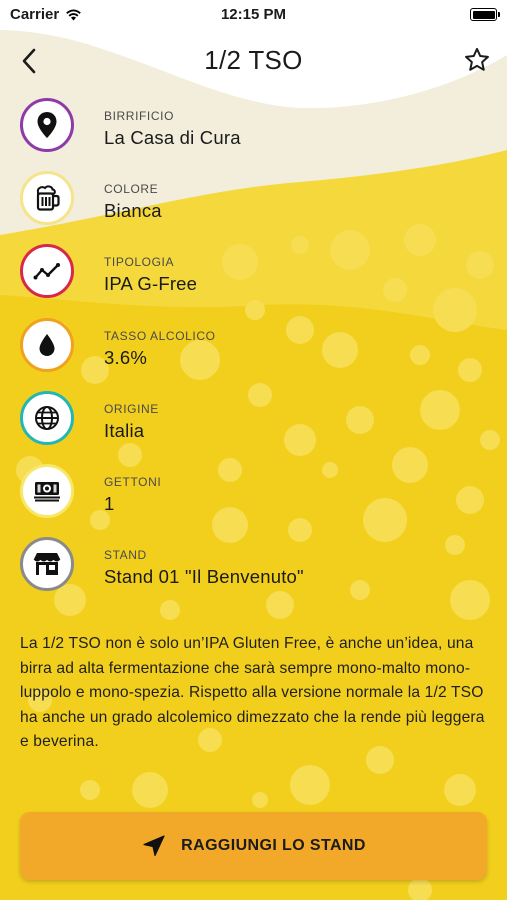 The width and height of the screenshot is (507, 900). I want to click on detail-value: Italia, so click(124, 430).